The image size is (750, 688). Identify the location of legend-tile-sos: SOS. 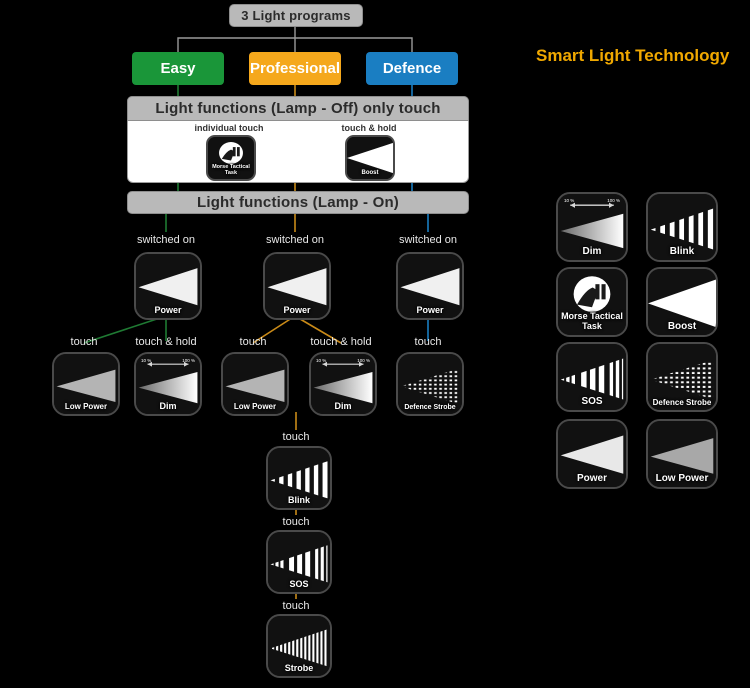
(592, 377).